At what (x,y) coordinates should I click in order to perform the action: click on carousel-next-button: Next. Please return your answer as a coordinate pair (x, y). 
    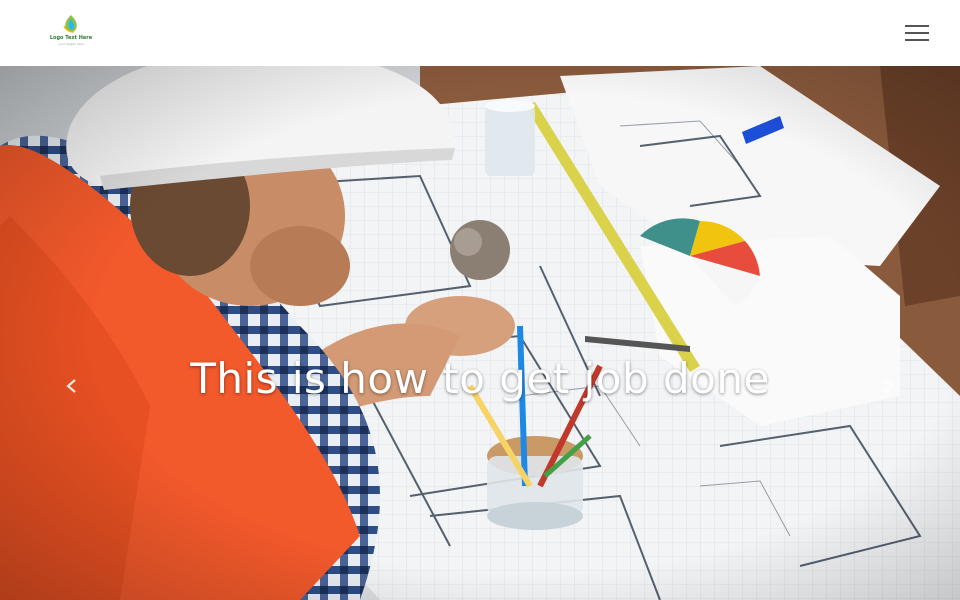
    Looking at the image, I should click on (888, 386).